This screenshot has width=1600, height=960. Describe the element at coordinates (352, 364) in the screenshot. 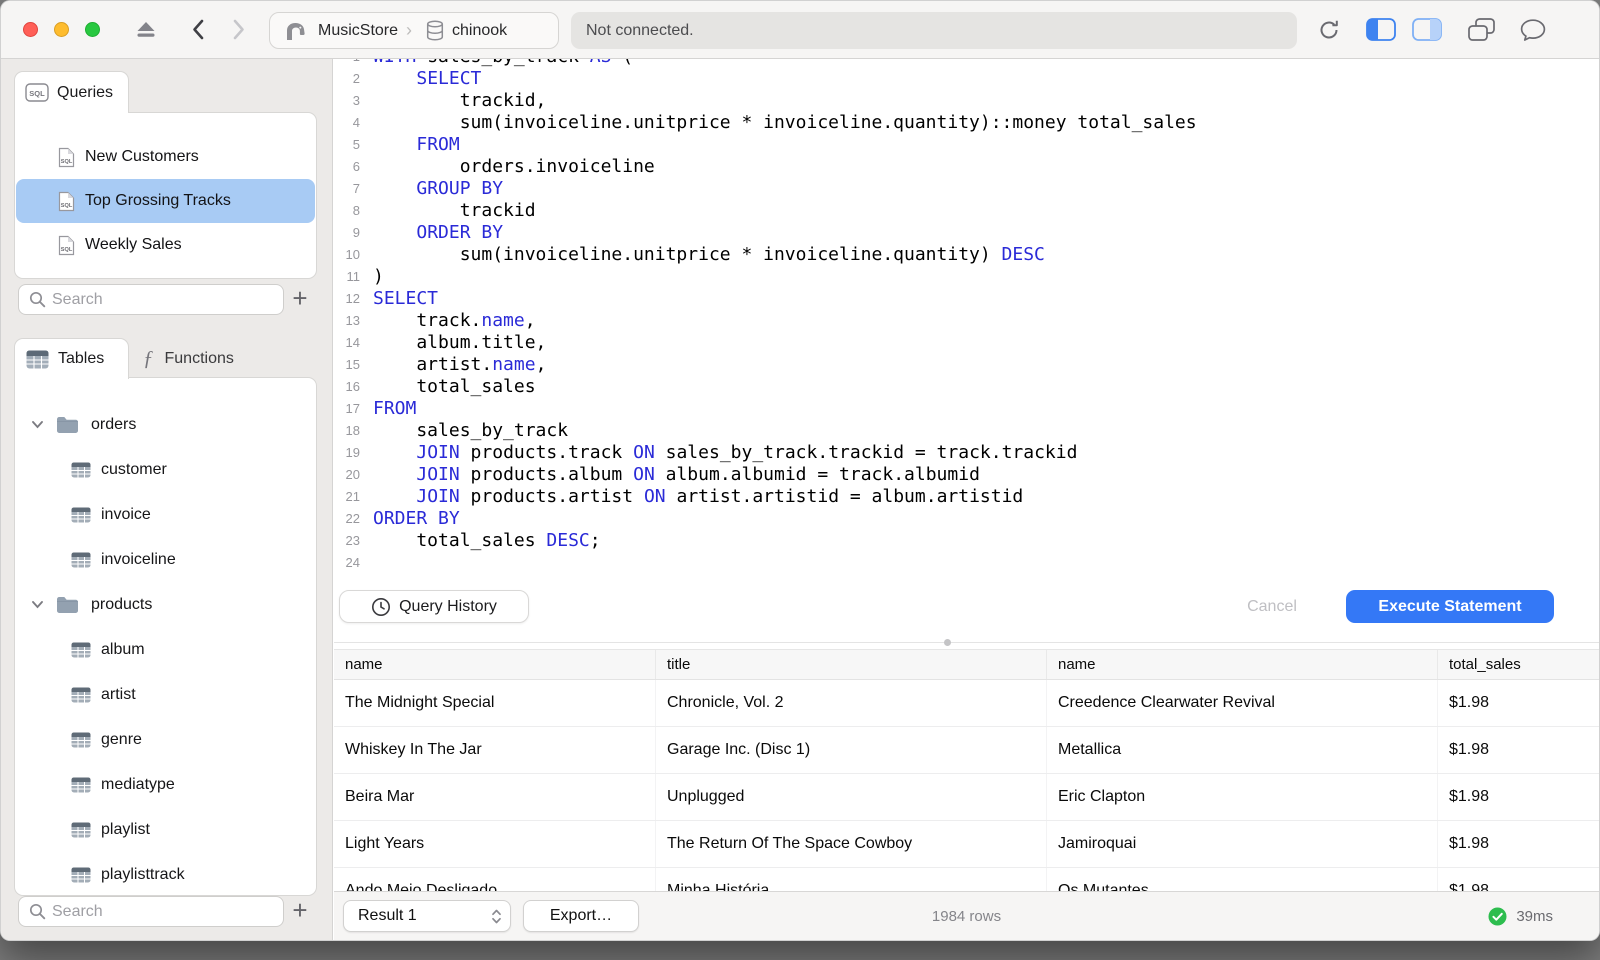

I see `line-number: 15` at that location.